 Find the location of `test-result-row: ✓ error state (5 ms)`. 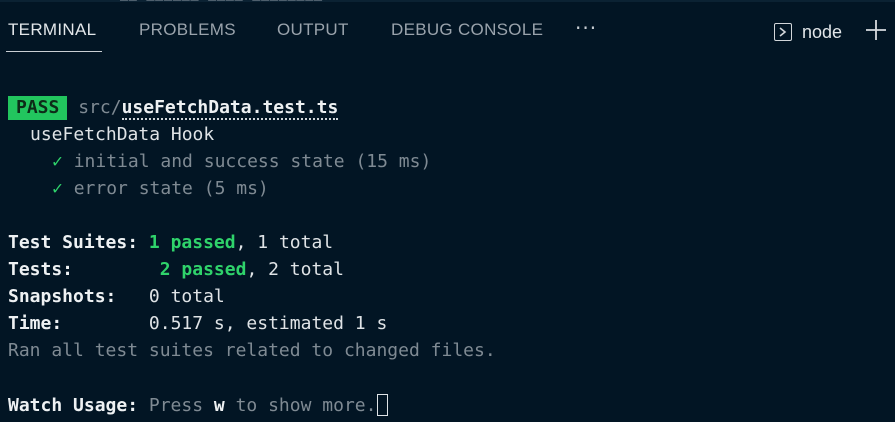

test-result-row: ✓ error state (5 ms) is located at coordinates (160, 189).